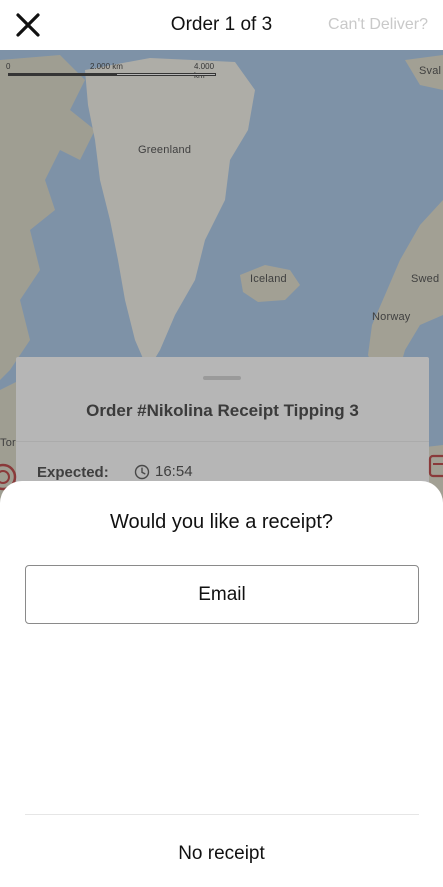 The image size is (443, 887). What do you see at coordinates (221, 522) in the screenshot?
I see `sheet-title: Would you like a receipt?` at bounding box center [221, 522].